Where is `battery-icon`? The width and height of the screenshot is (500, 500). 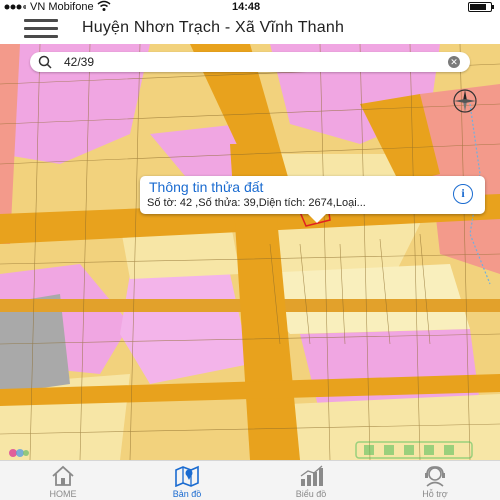 battery-icon is located at coordinates (481, 7).